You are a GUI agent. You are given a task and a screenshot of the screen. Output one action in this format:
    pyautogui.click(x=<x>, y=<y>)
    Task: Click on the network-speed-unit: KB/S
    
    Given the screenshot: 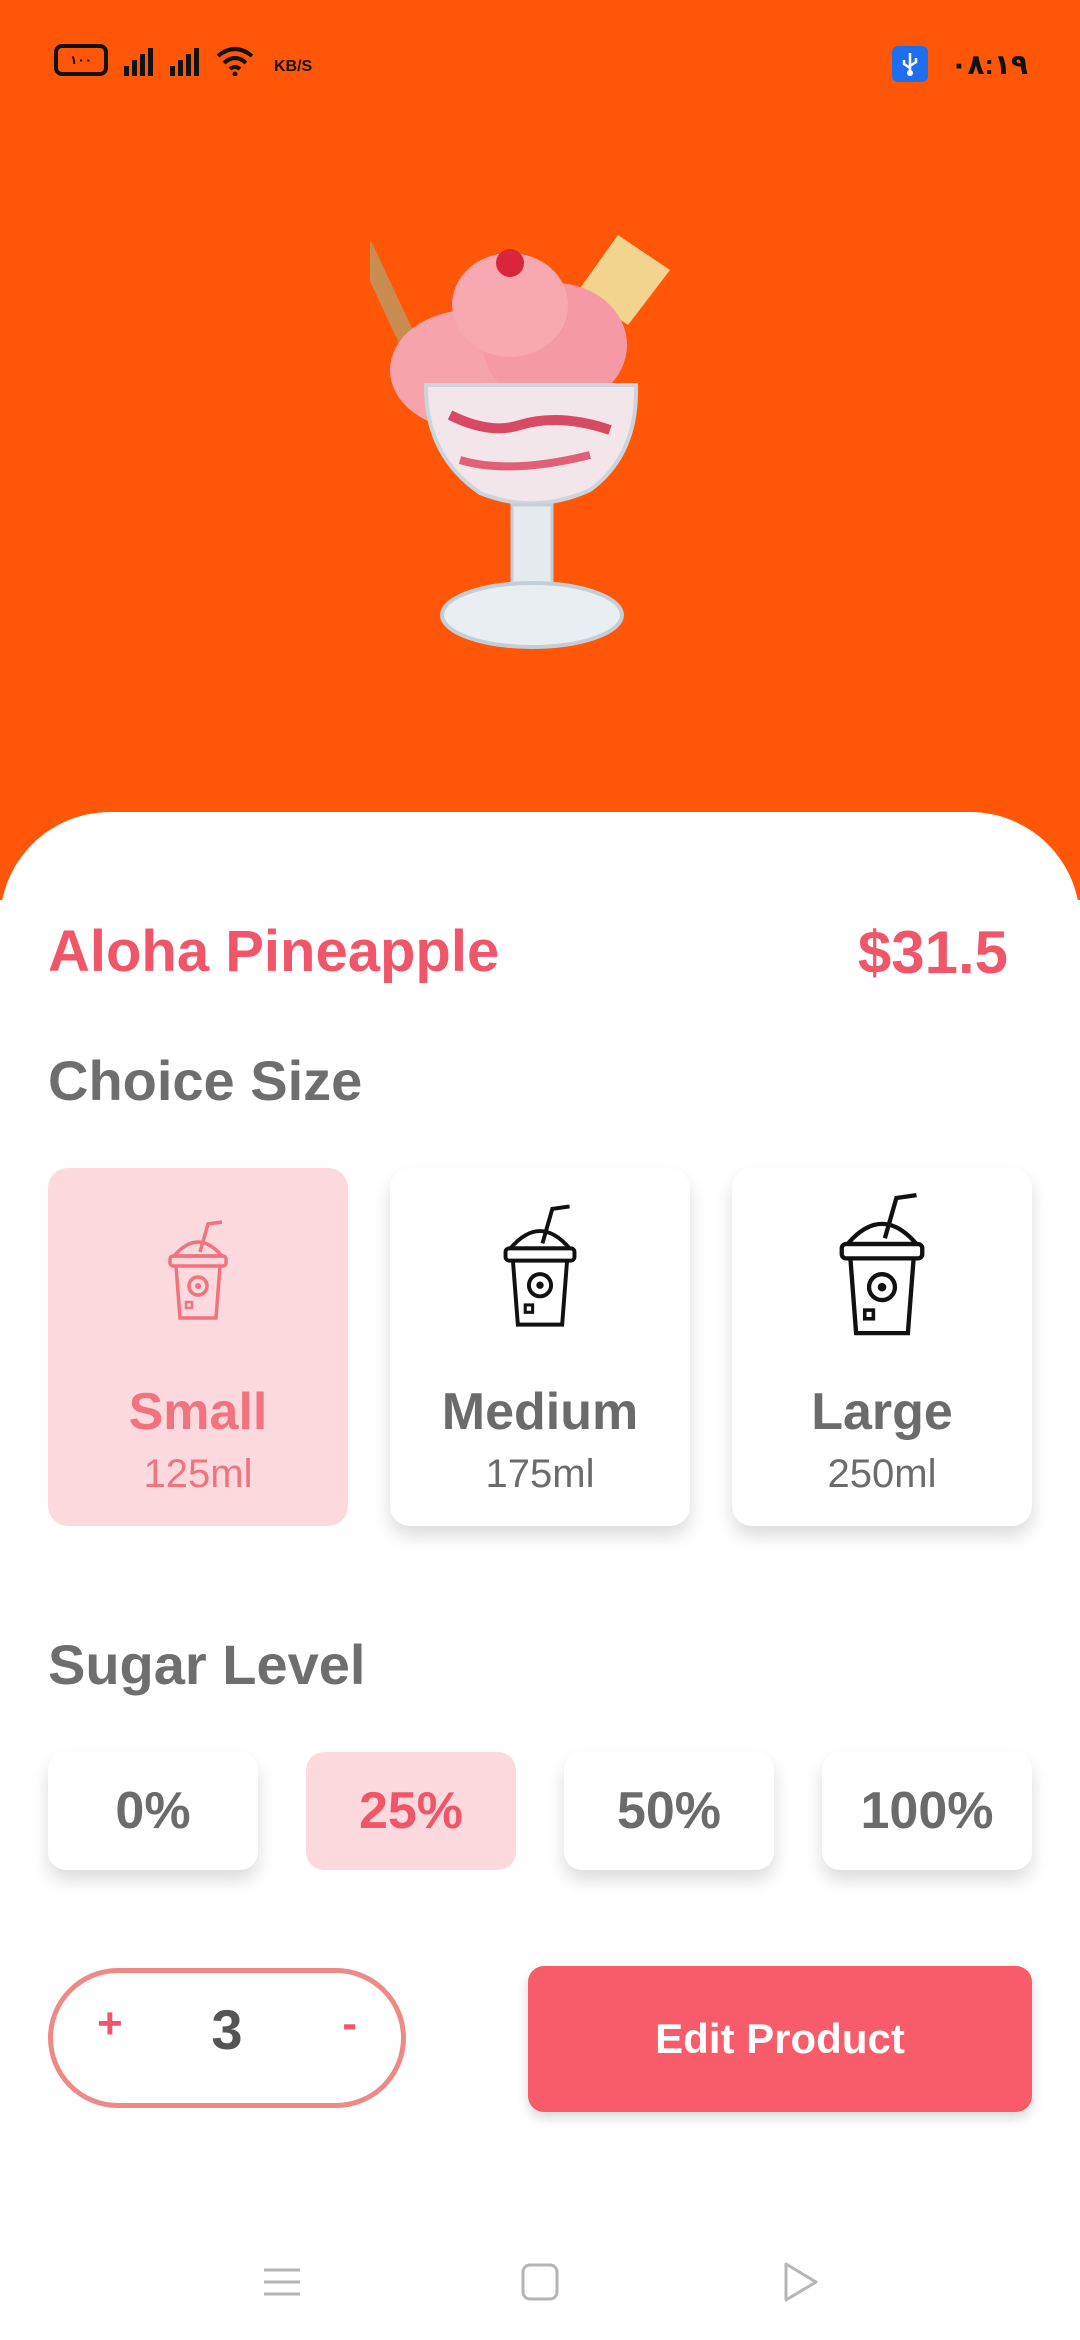 What is the action you would take?
    pyautogui.click(x=293, y=66)
    